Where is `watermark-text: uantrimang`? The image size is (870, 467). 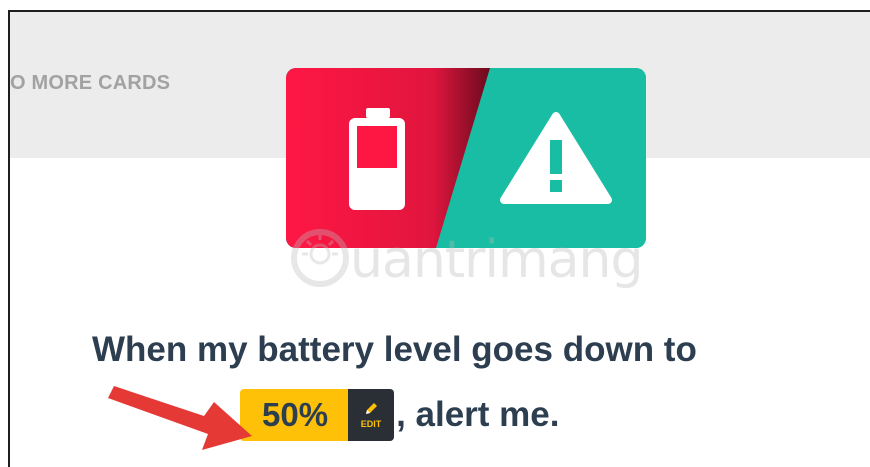 watermark-text: uantrimang is located at coordinates (496, 260).